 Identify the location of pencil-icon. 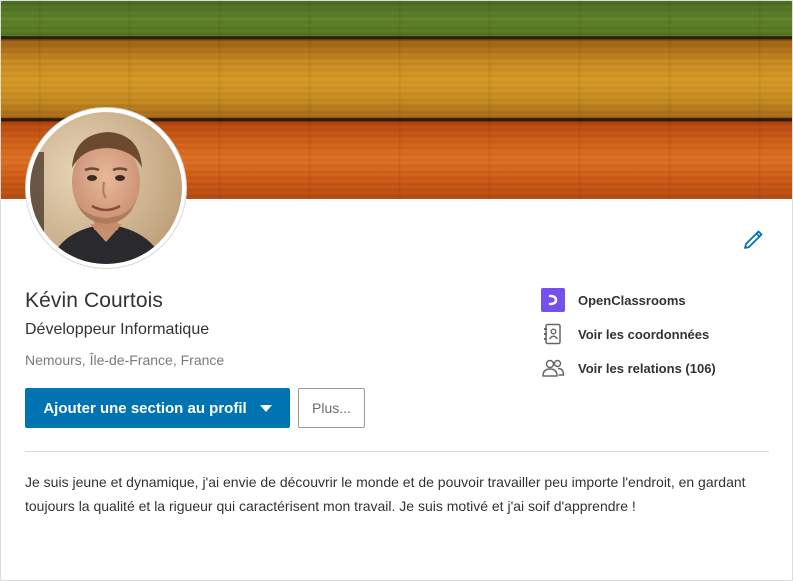
(753, 239).